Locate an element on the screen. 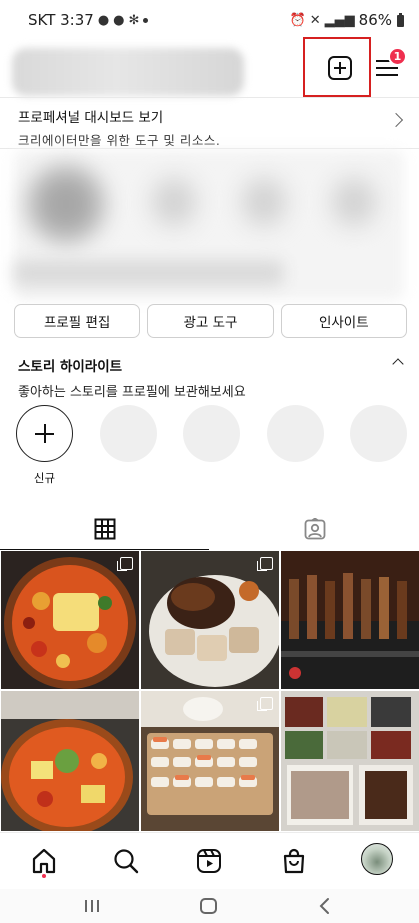 The image size is (419, 923). reels-icon is located at coordinates (209, 861).